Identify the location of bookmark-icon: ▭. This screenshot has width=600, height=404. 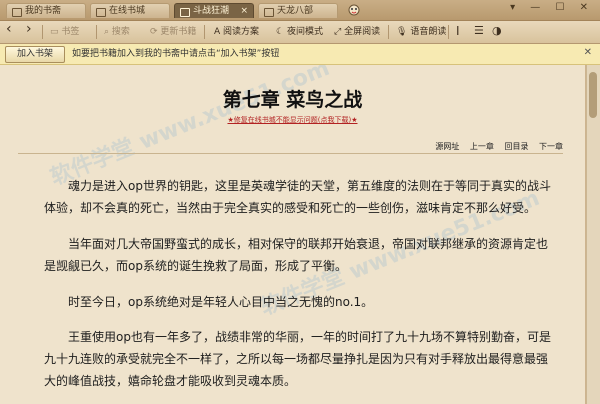
(54, 32).